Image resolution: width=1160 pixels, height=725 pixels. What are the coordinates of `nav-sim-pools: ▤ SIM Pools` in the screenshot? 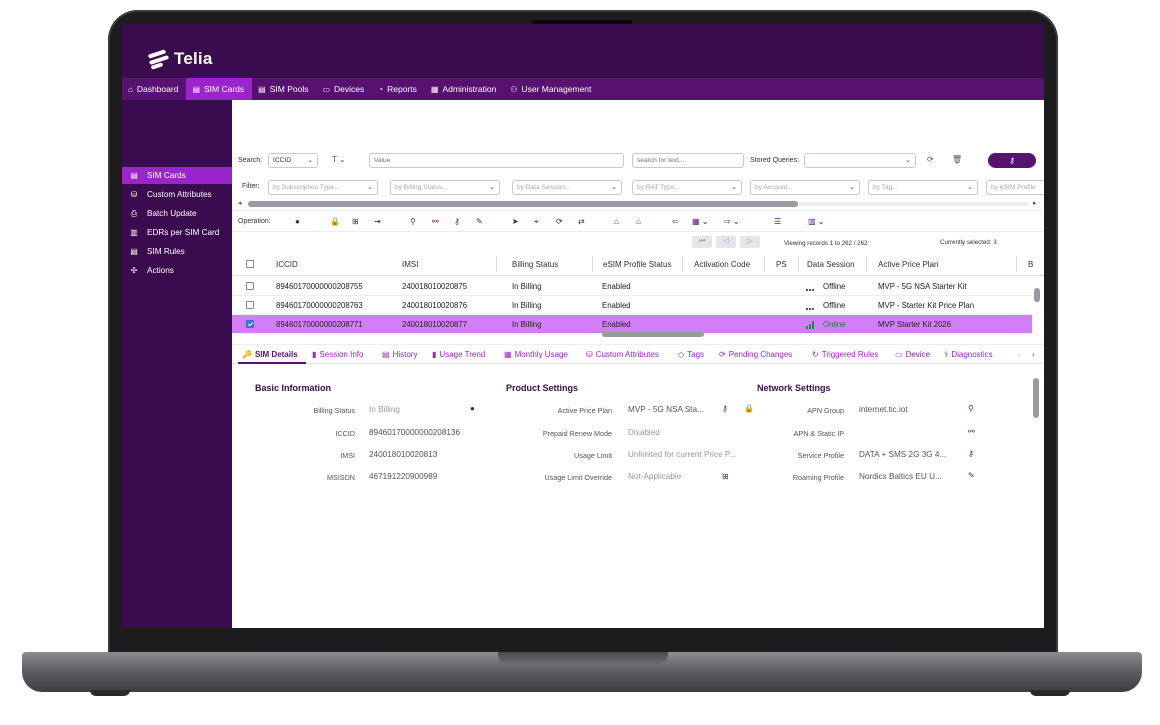 It's located at (284, 89).